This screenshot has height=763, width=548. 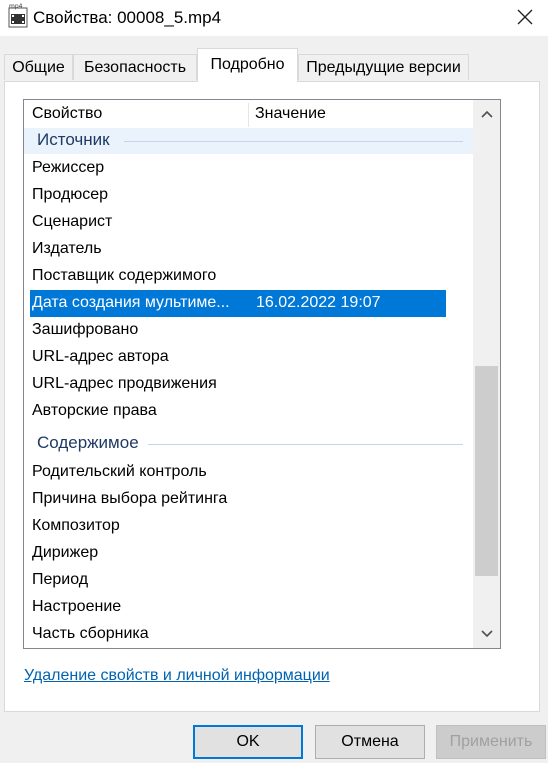 What do you see at coordinates (127, 17) in the screenshot?
I see `window-title: Свойства: 00008_5.mp4` at bounding box center [127, 17].